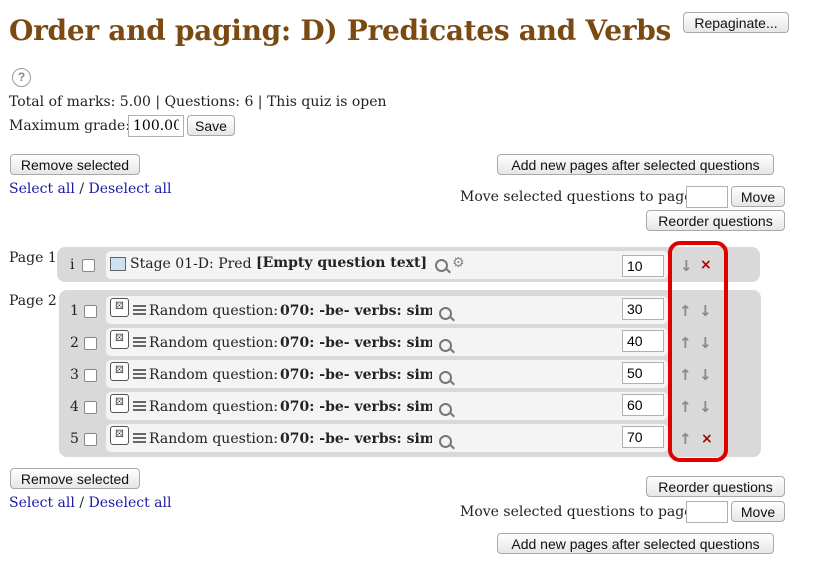 The height and width of the screenshot is (580, 819). Describe the element at coordinates (758, 196) in the screenshot. I see `move-button-top: Move` at that location.